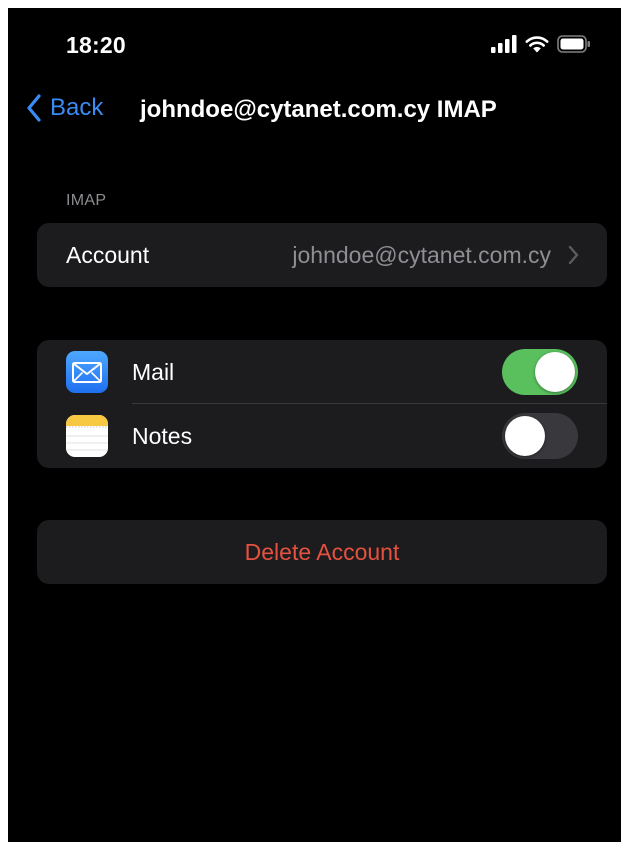  Describe the element at coordinates (504, 44) in the screenshot. I see `cellular-signal-icon` at that location.